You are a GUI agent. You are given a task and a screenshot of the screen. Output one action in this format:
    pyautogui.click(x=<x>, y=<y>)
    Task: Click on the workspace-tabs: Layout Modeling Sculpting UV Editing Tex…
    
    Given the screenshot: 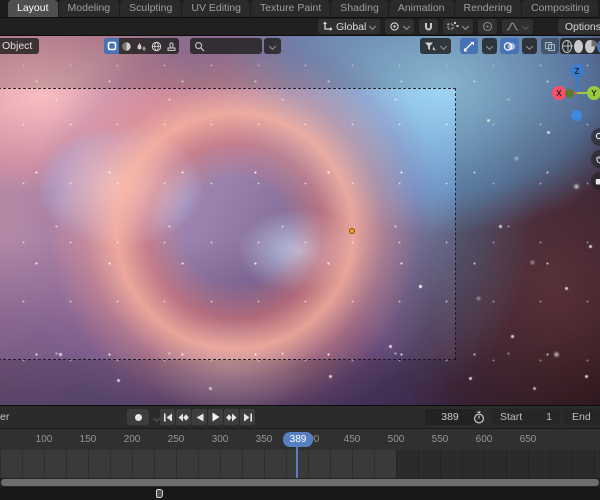 What is the action you would take?
    pyautogui.click(x=299, y=8)
    